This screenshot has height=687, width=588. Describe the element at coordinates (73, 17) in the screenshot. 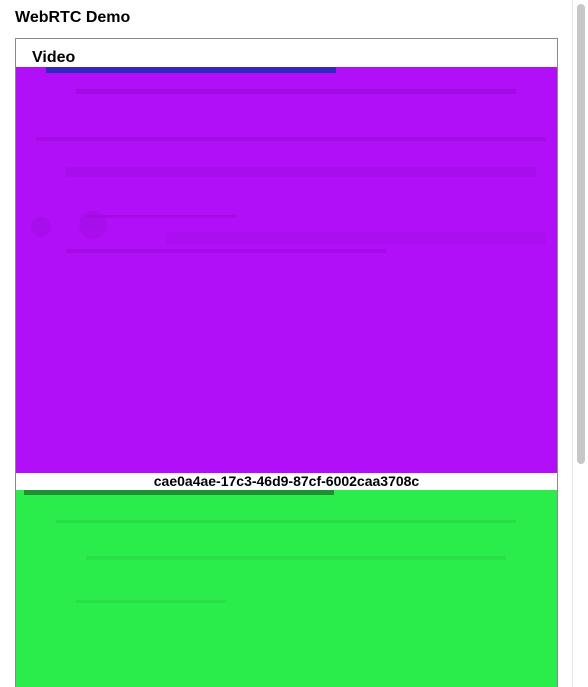

I see `app-title: WebRTC Demo` at that location.